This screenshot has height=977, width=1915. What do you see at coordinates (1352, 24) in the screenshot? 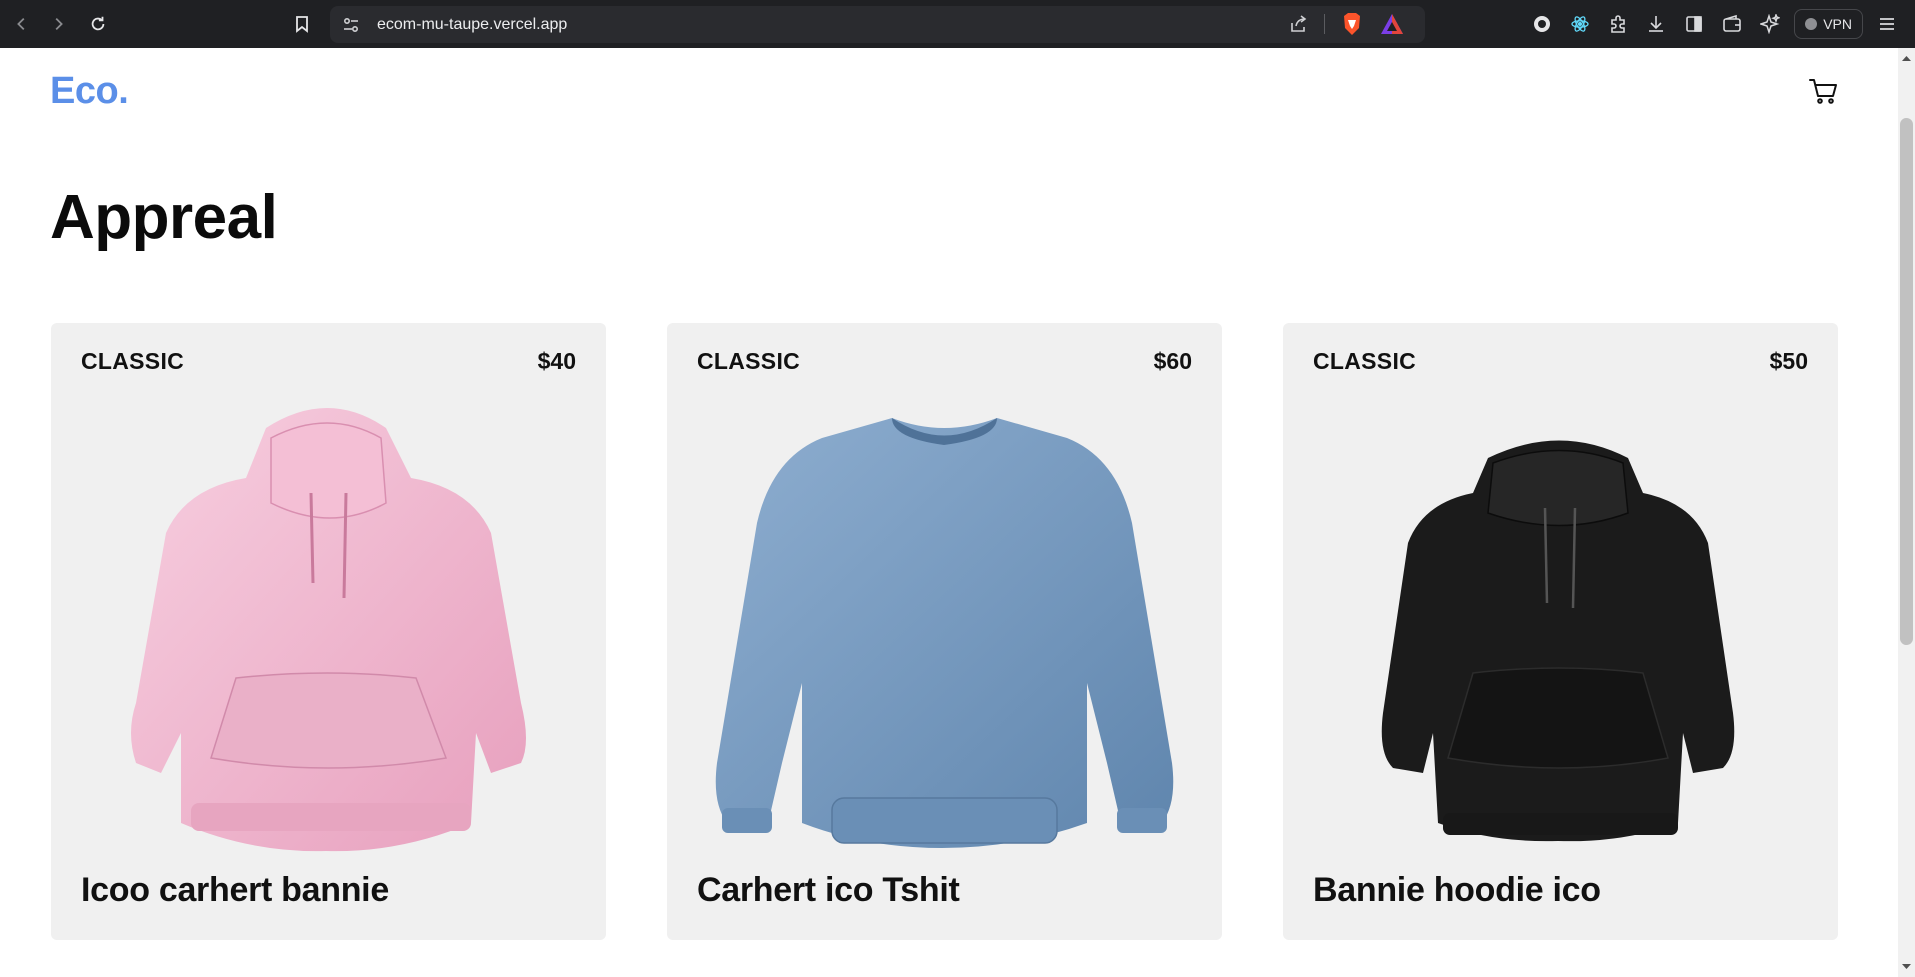
I see `brave-shields-icon` at bounding box center [1352, 24].